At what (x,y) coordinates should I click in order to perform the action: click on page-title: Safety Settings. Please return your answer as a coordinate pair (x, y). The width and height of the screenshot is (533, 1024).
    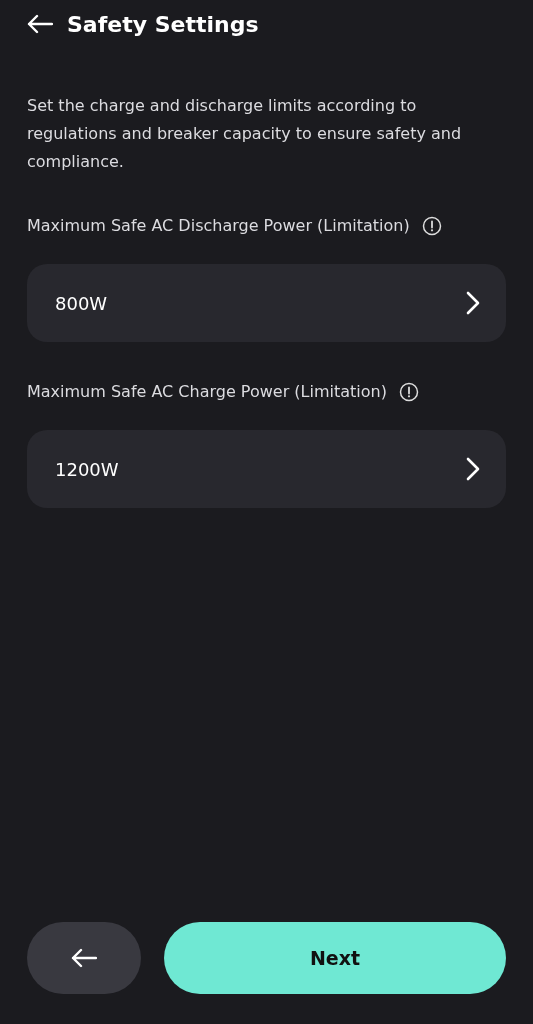
    Looking at the image, I should click on (163, 24).